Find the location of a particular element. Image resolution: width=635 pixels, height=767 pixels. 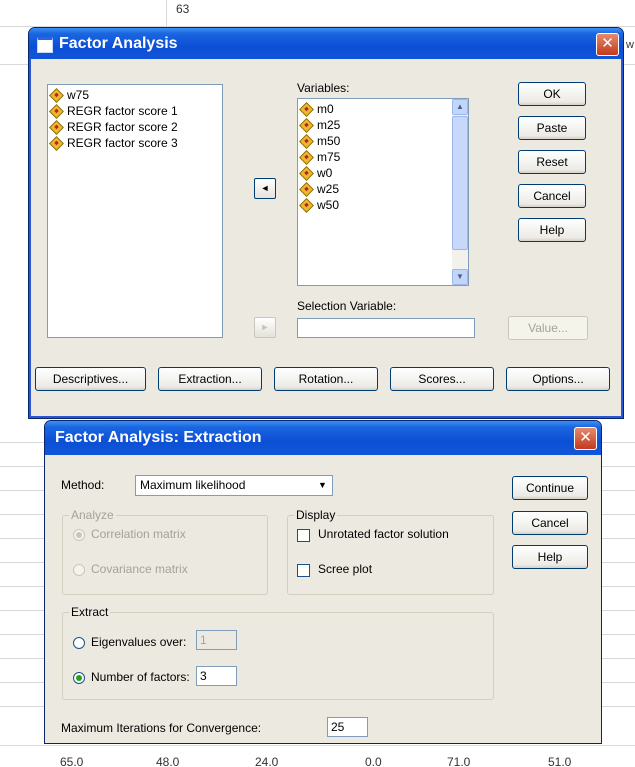

vertical-scrollbar: ▲ ▼ is located at coordinates (460, 192).